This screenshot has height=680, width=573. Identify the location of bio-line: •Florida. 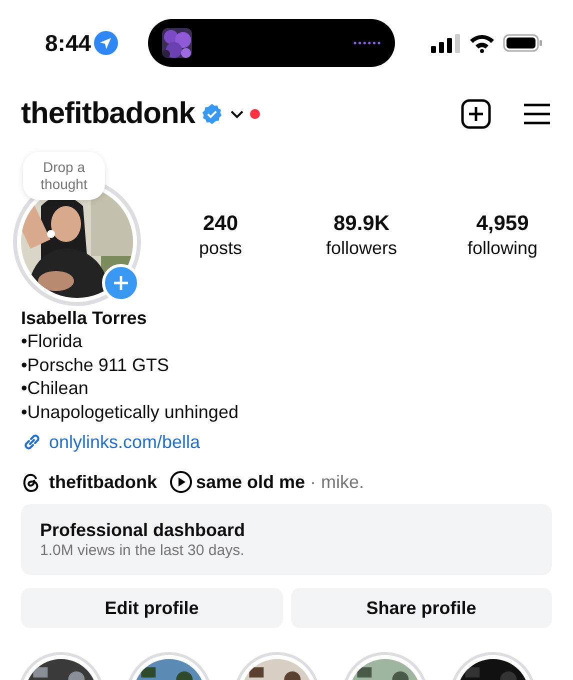
(52, 341).